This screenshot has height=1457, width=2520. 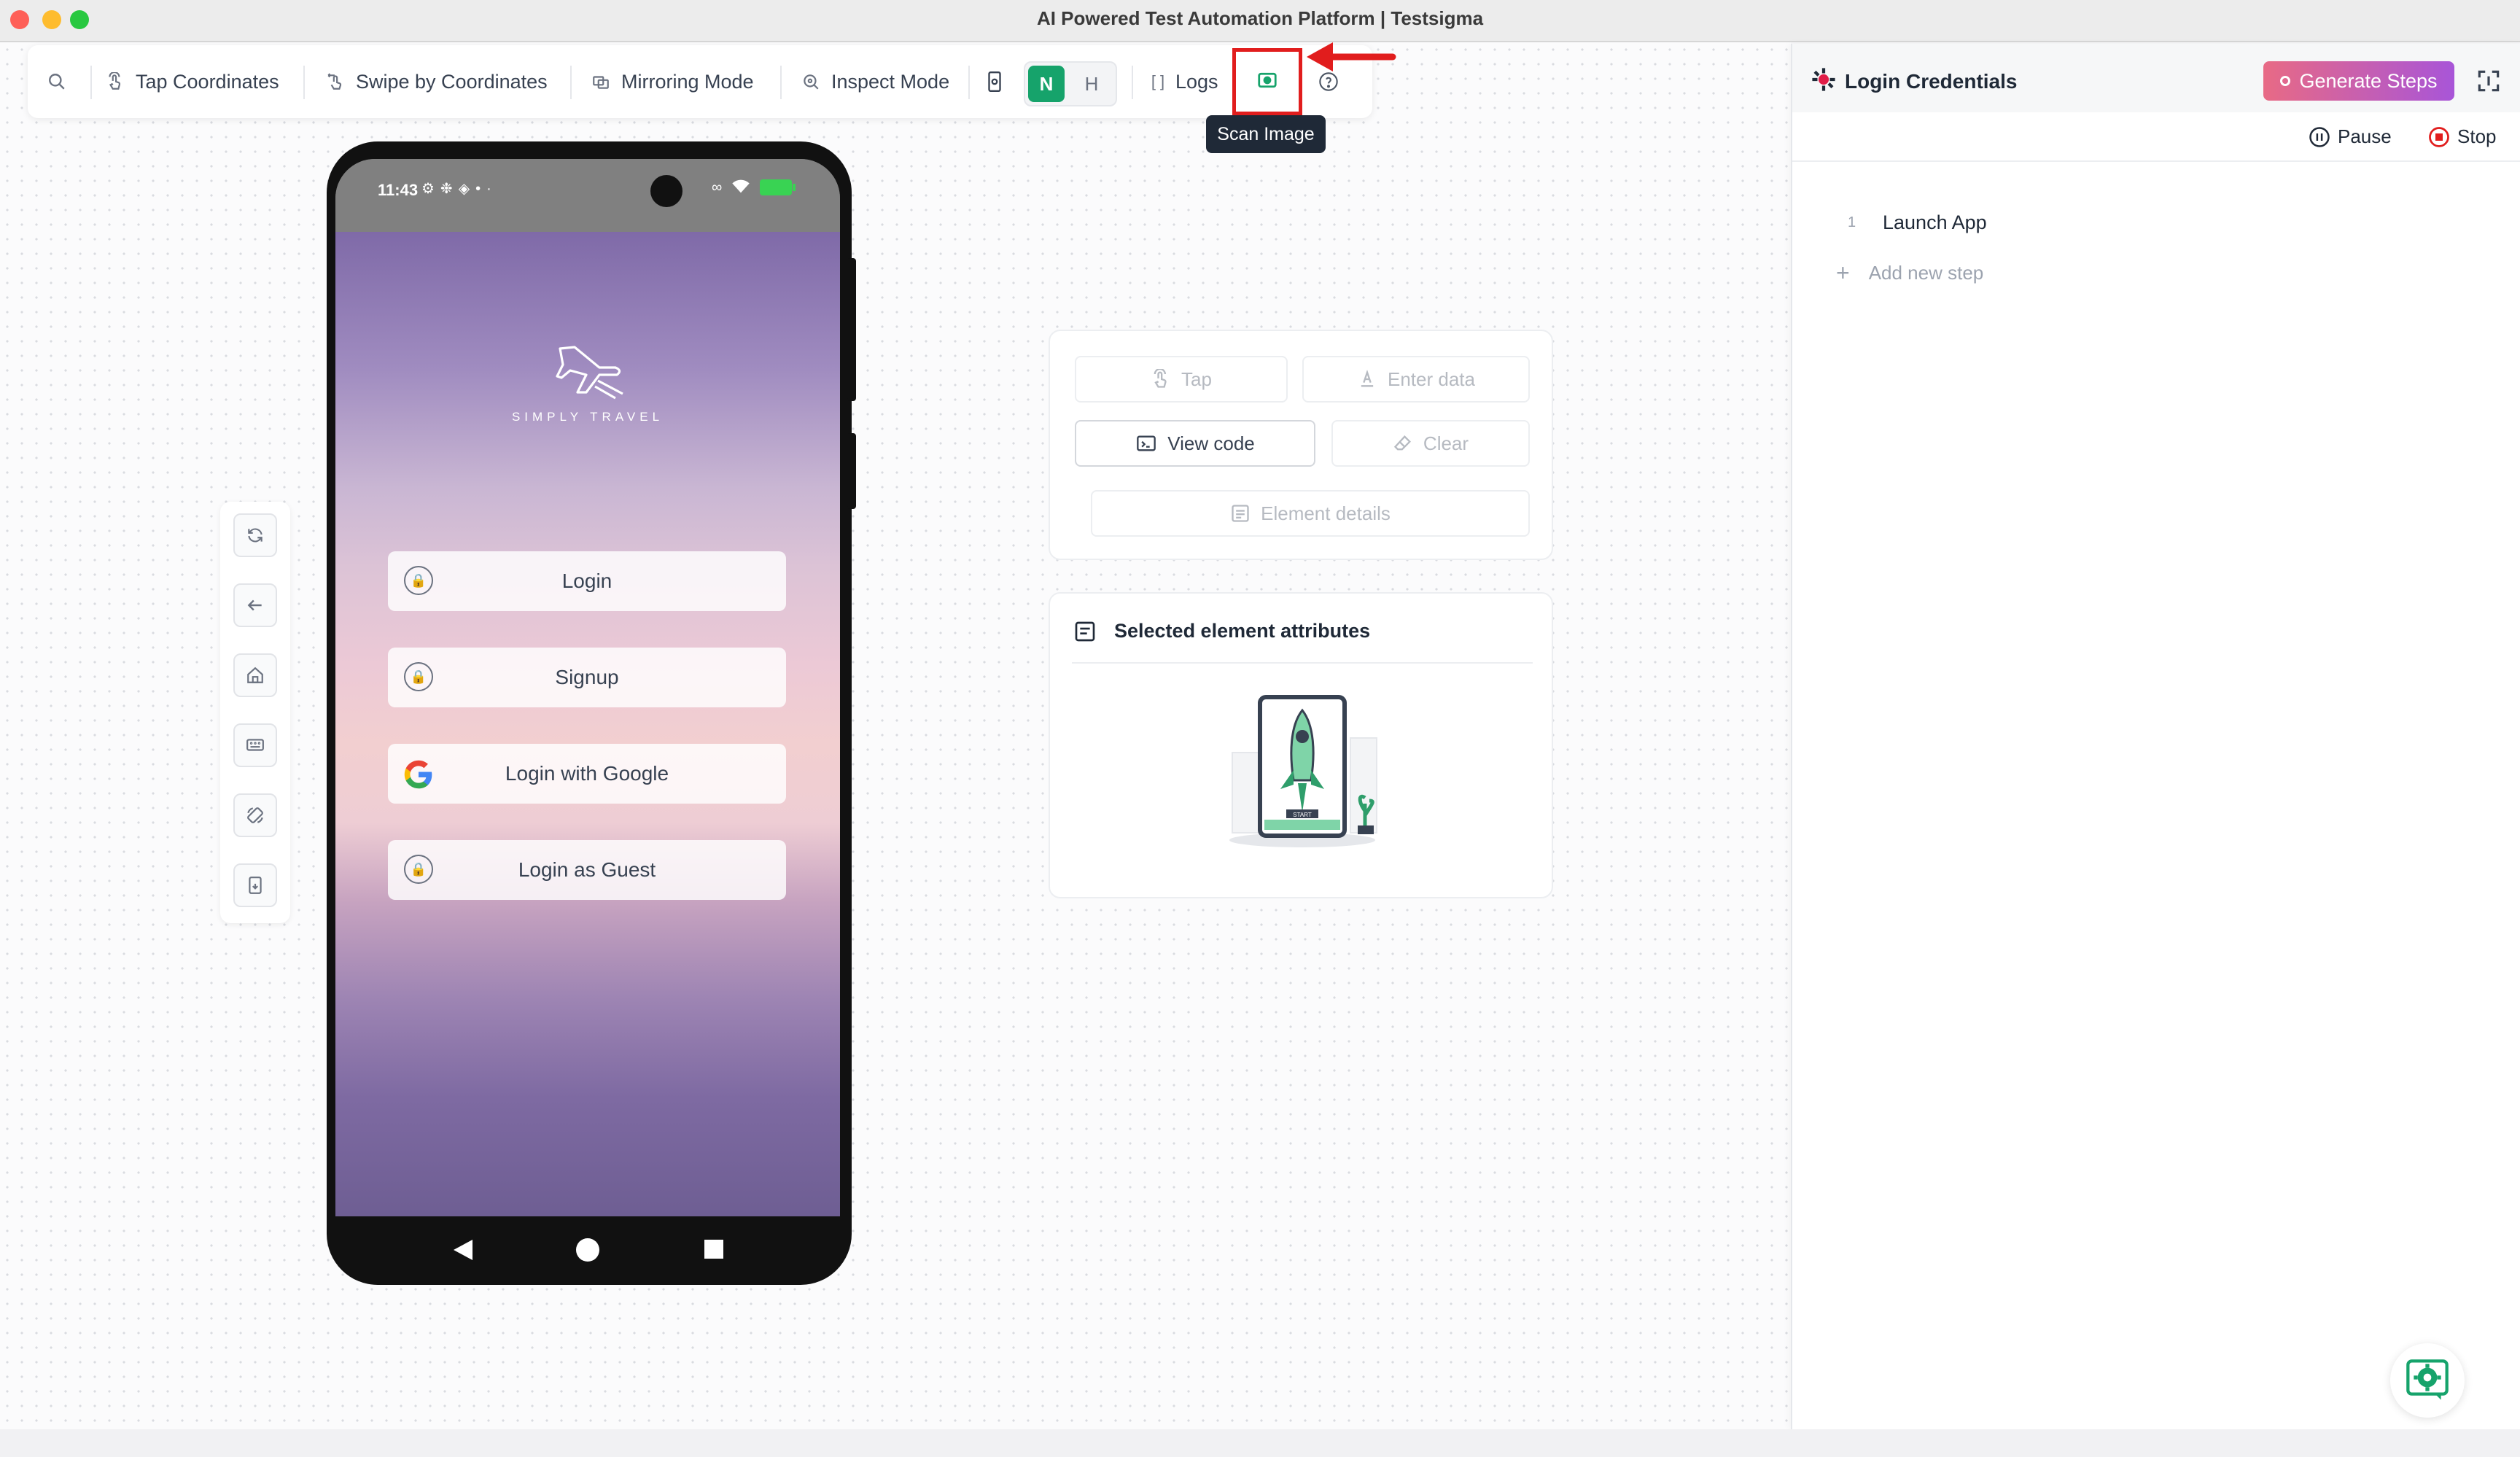 I want to click on fullscreen-icon, so click(x=2488, y=81).